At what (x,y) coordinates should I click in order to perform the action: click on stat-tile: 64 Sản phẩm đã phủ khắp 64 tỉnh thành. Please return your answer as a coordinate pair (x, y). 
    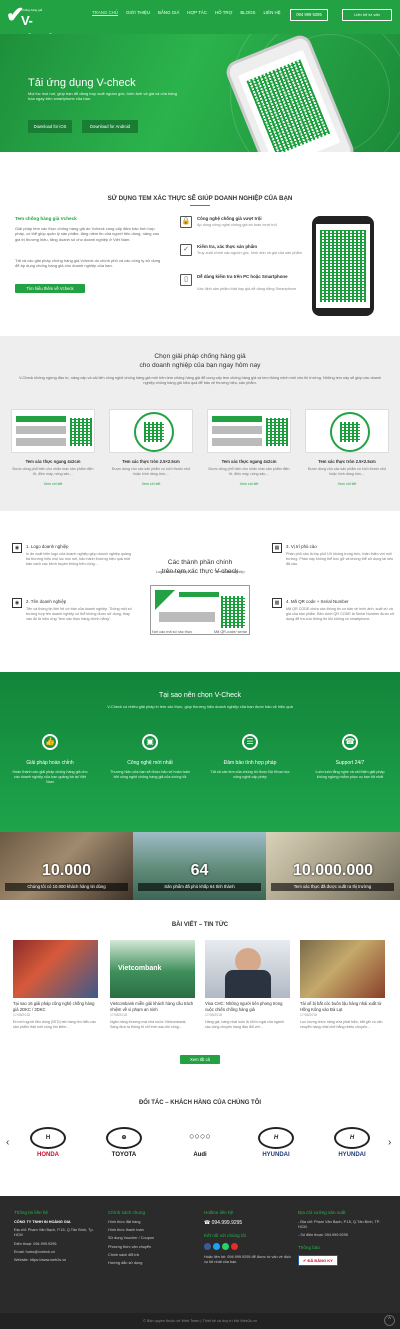
    Looking at the image, I should click on (199, 866).